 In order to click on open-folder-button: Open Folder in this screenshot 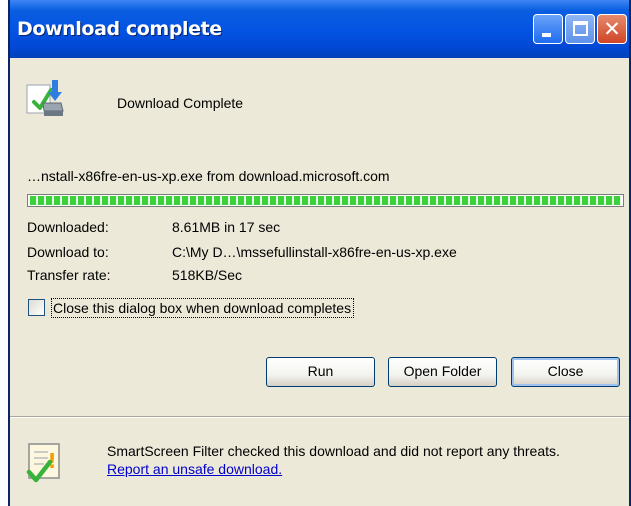, I will do `click(442, 372)`.